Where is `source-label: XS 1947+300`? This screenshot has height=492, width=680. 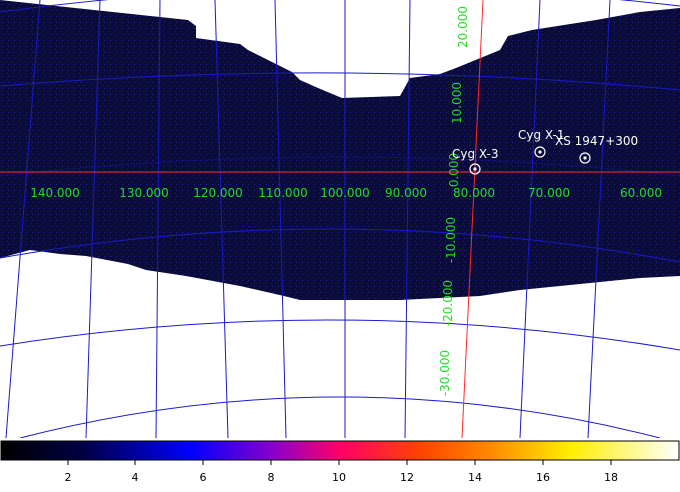
source-label: XS 1947+300 is located at coordinates (596, 141).